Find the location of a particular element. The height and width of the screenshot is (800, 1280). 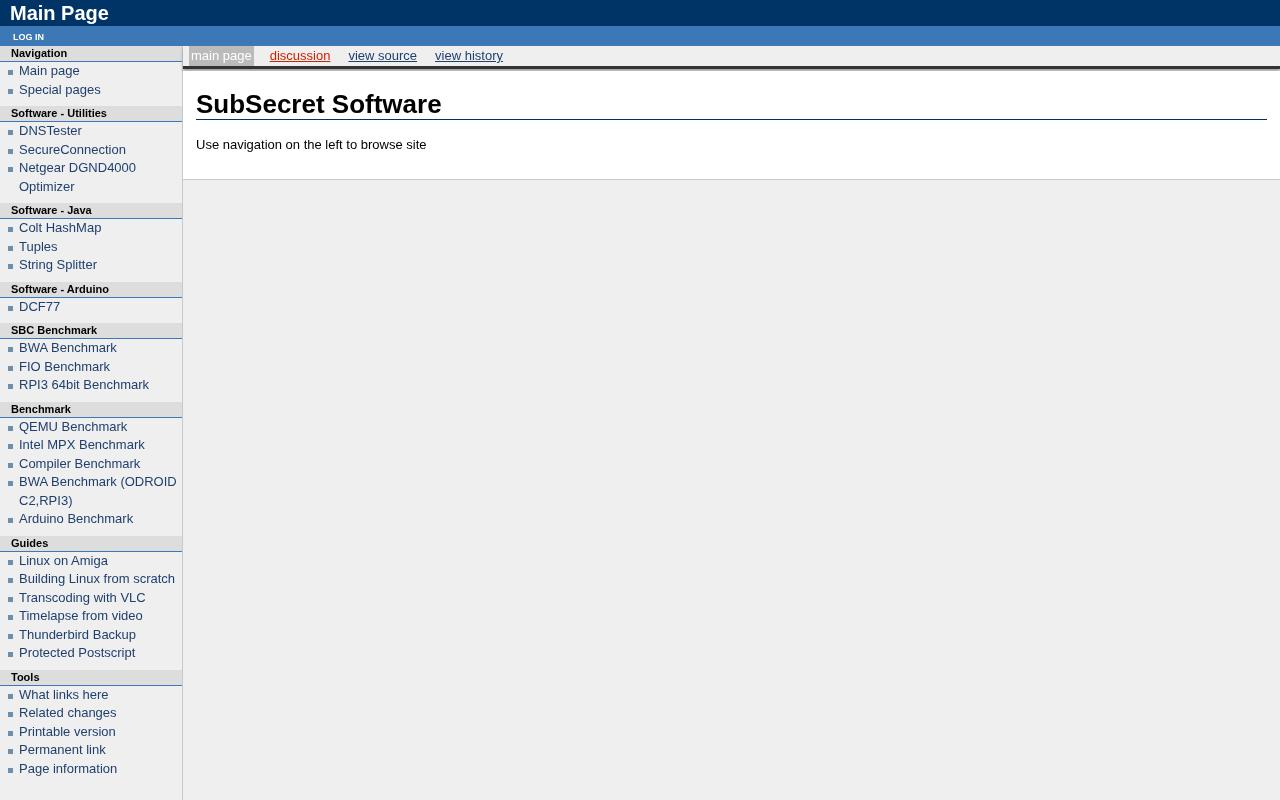

sidebar-link: BWA Benchmark (ODROID C2,RPI3) is located at coordinates (98, 491).